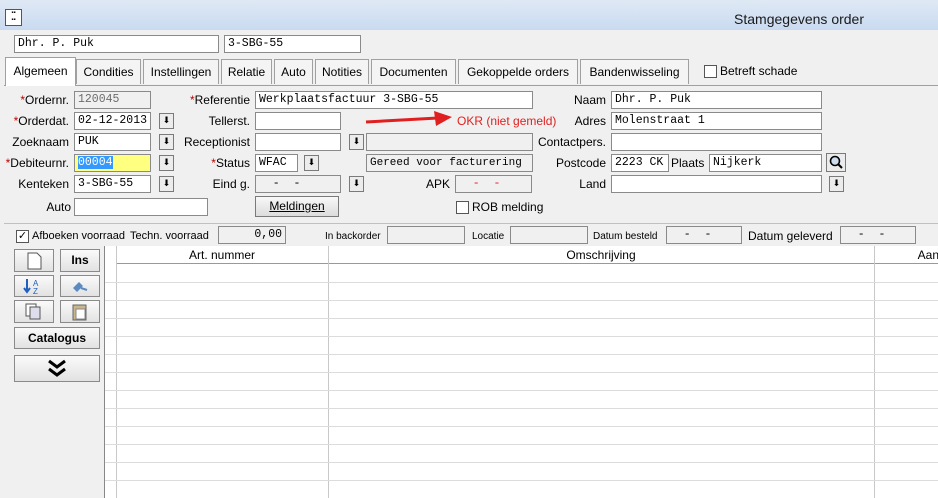 Image resolution: width=938 pixels, height=498 pixels. What do you see at coordinates (36, 100) in the screenshot?
I see `ordernr-label: Ordernr.` at bounding box center [36, 100].